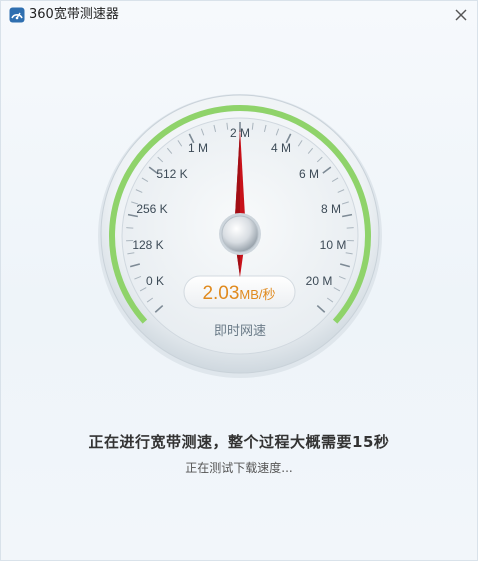 This screenshot has height=561, width=478. I want to click on app-logo-icon, so click(17, 15).